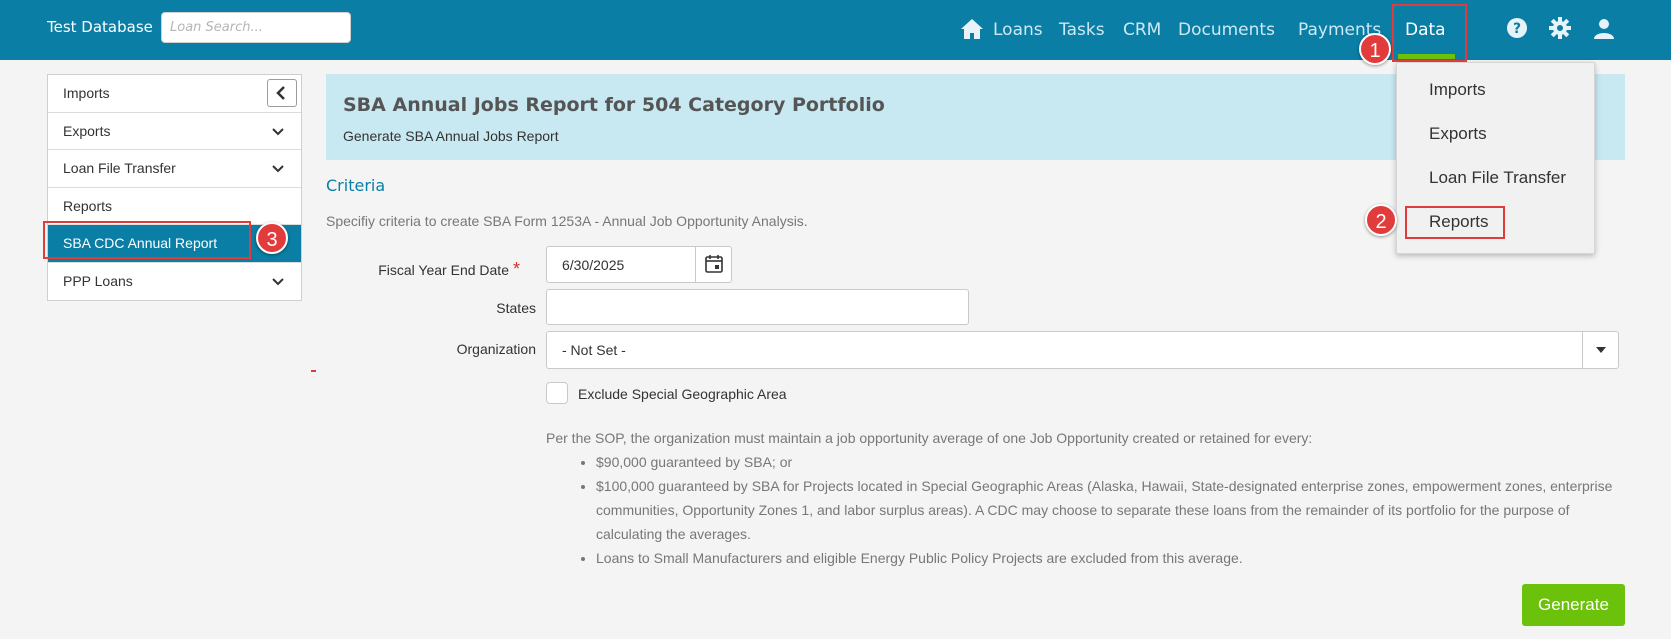 This screenshot has height=639, width=1671. I want to click on sidebar-item-label: Reports, so click(88, 205).